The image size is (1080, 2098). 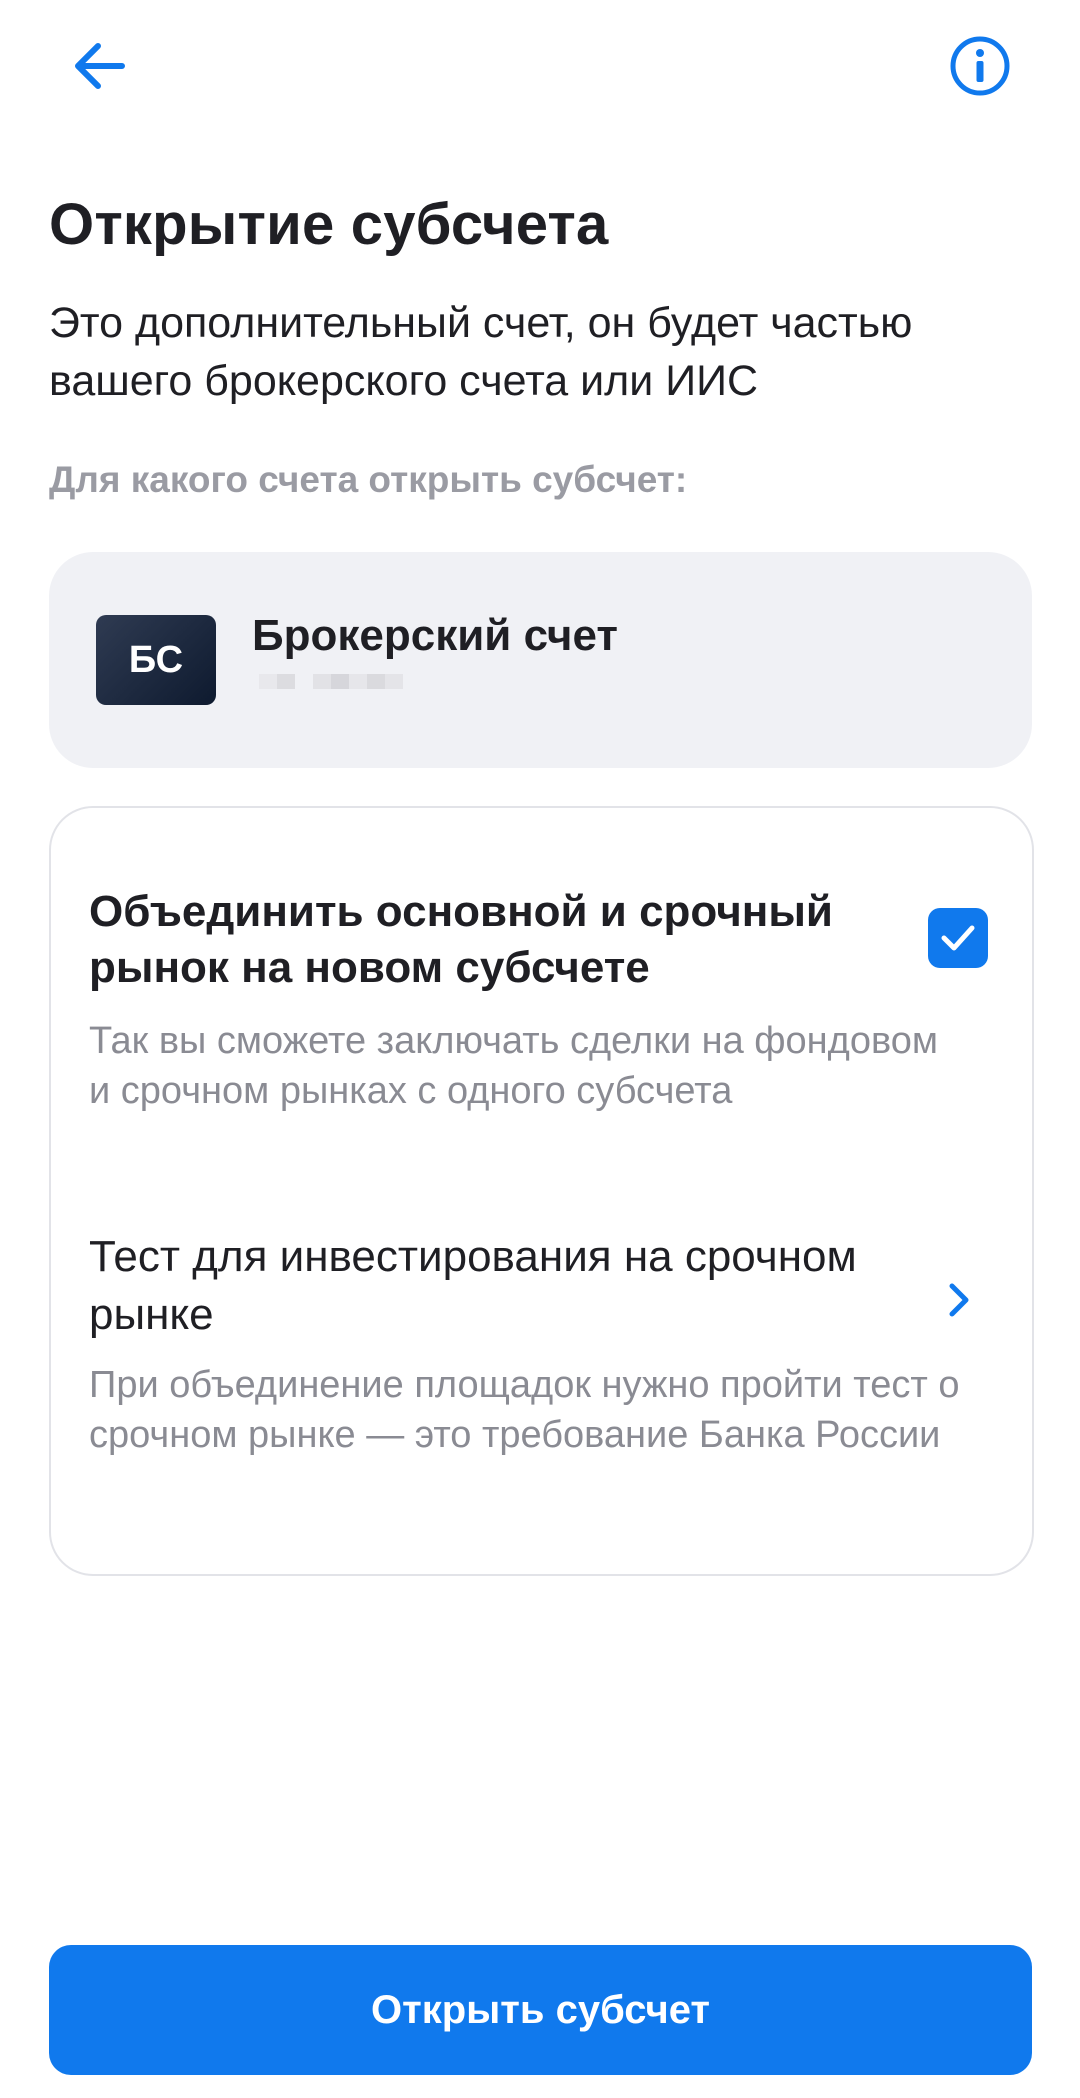 What do you see at coordinates (435, 635) in the screenshot?
I see `account-name: Брокерский счет` at bounding box center [435, 635].